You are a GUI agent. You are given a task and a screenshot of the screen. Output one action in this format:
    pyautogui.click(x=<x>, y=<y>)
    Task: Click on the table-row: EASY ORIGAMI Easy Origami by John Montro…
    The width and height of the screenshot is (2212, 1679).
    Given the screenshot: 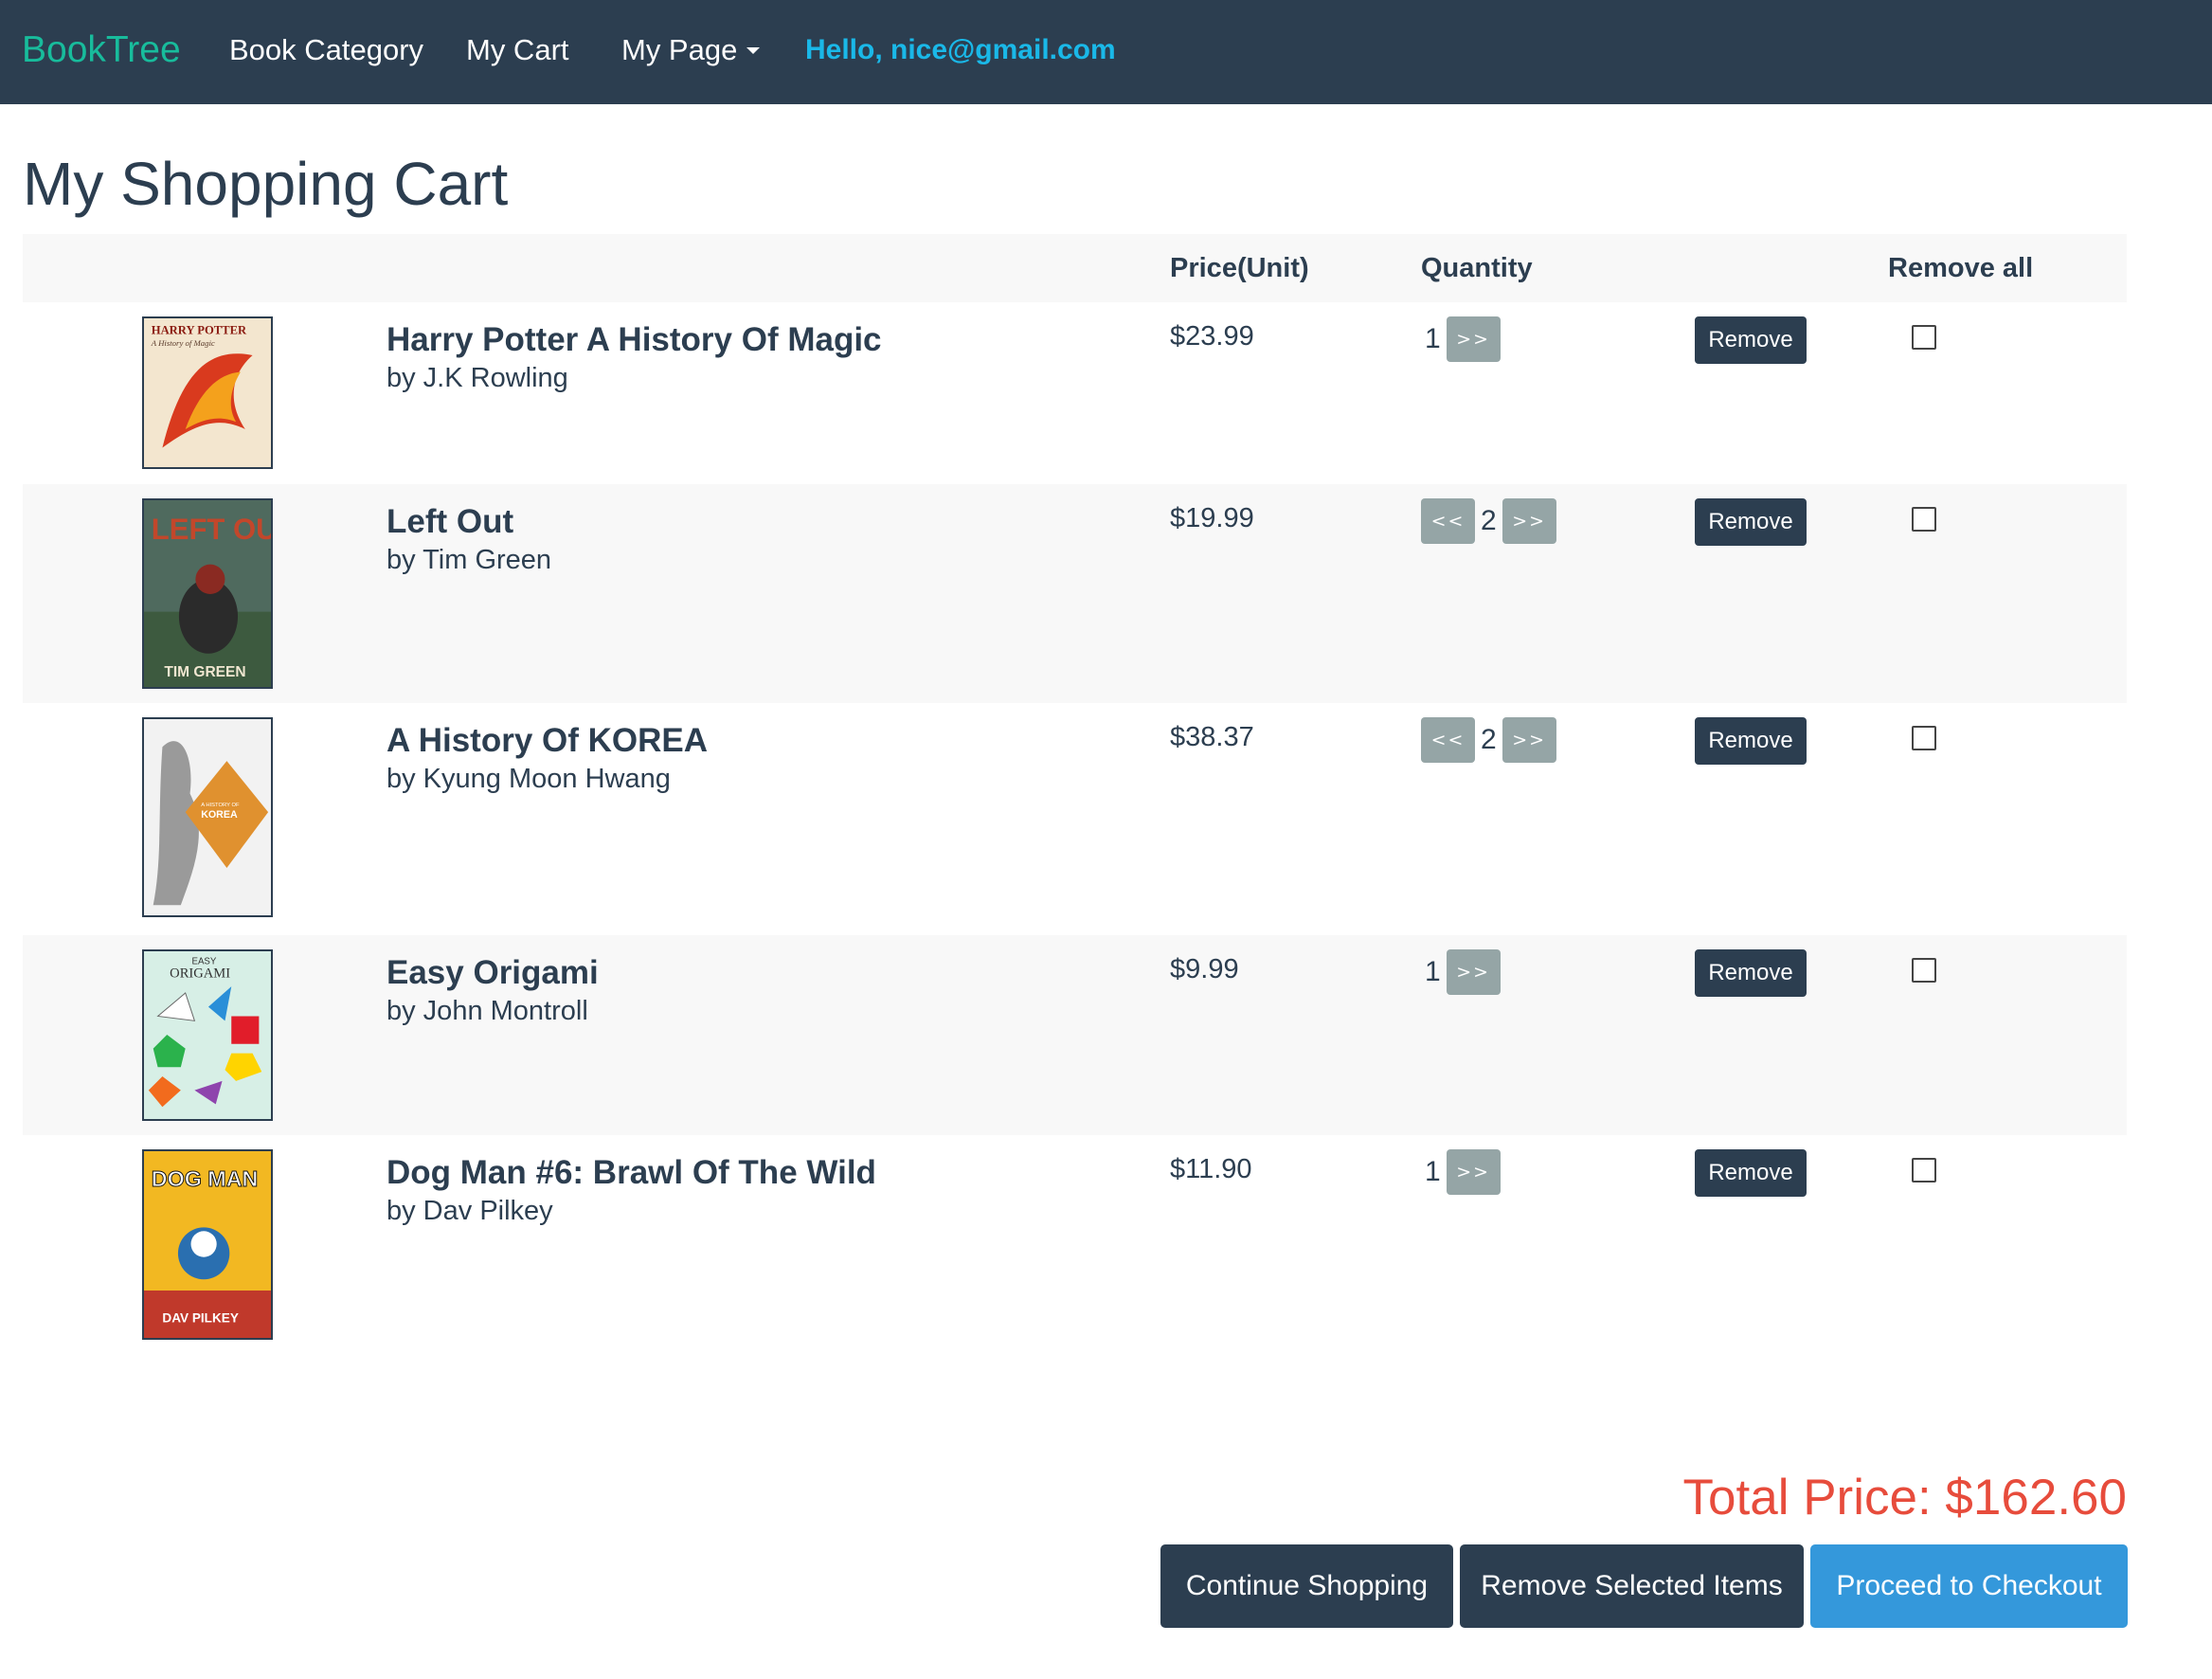 What is the action you would take?
    pyautogui.click(x=1075, y=1035)
    